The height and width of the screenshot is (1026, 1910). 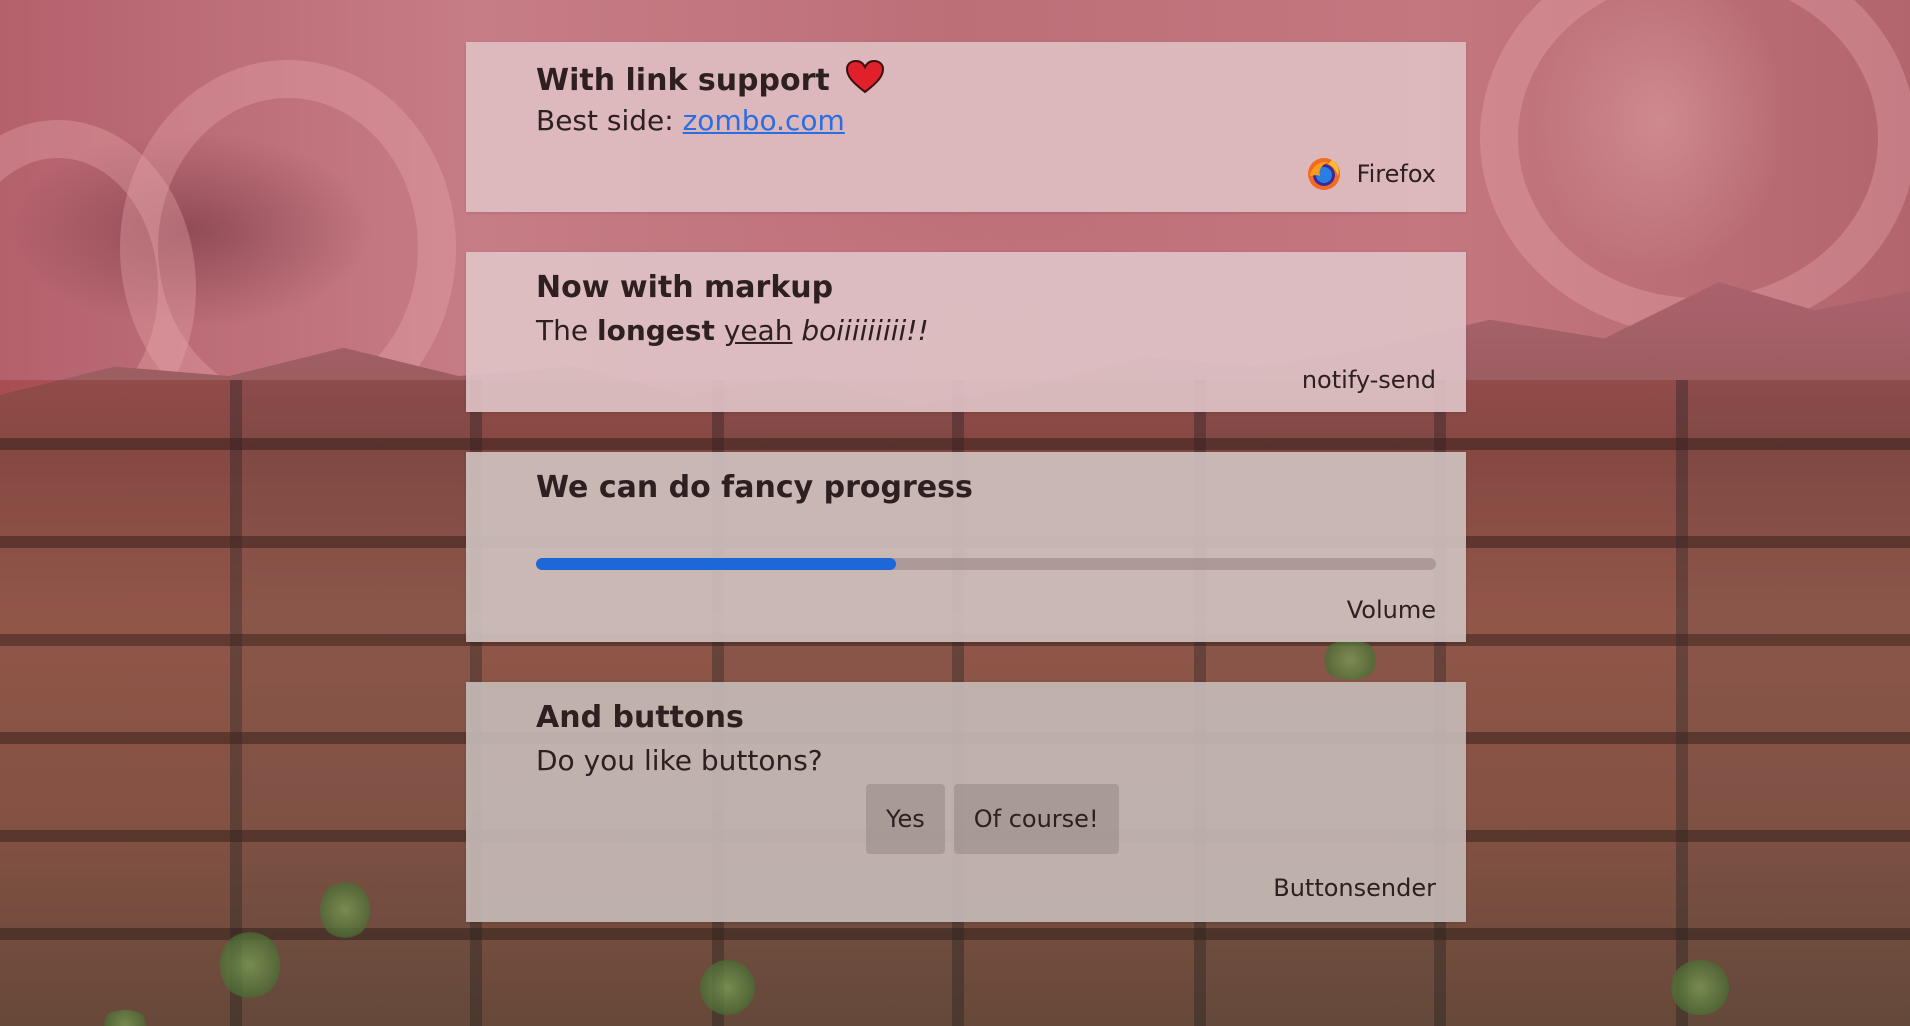 I want to click on firefox-icon, so click(x=1324, y=174).